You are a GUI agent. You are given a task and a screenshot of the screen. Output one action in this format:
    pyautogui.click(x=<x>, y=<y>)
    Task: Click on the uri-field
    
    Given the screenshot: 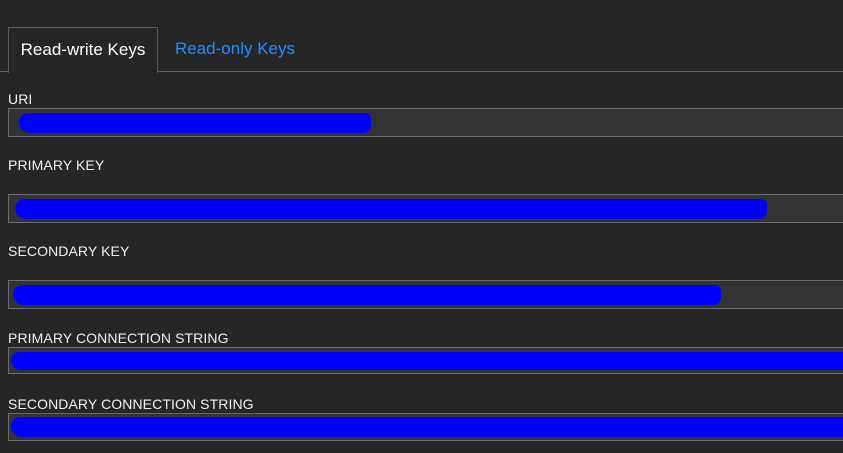 What is the action you would take?
    pyautogui.click(x=425, y=122)
    